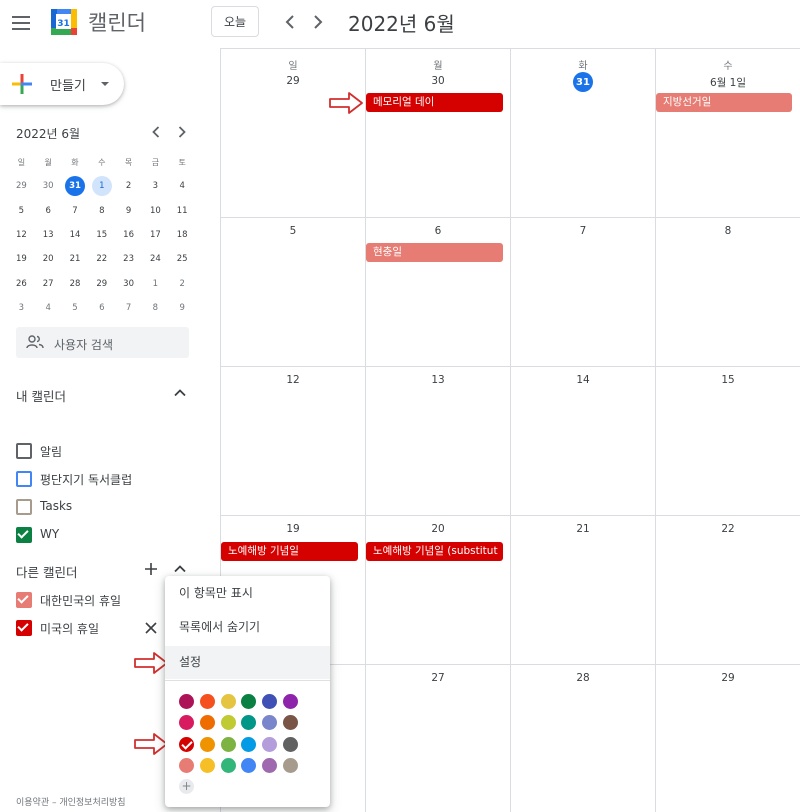 This screenshot has height=812, width=800. Describe the element at coordinates (434, 102) in the screenshot. I see `event-memorial-day: 메모리얼 데이` at that location.